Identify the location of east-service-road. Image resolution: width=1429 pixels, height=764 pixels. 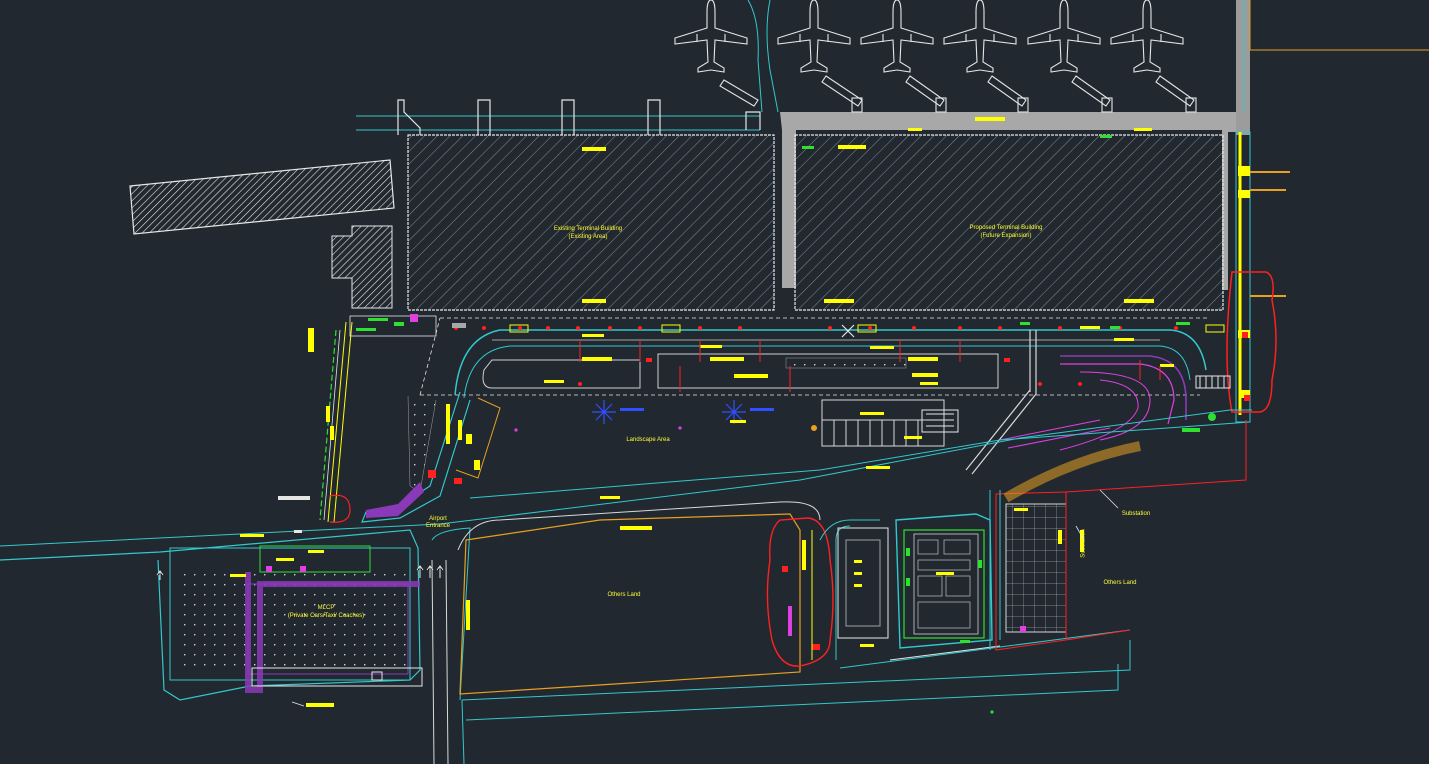
(1258, 277).